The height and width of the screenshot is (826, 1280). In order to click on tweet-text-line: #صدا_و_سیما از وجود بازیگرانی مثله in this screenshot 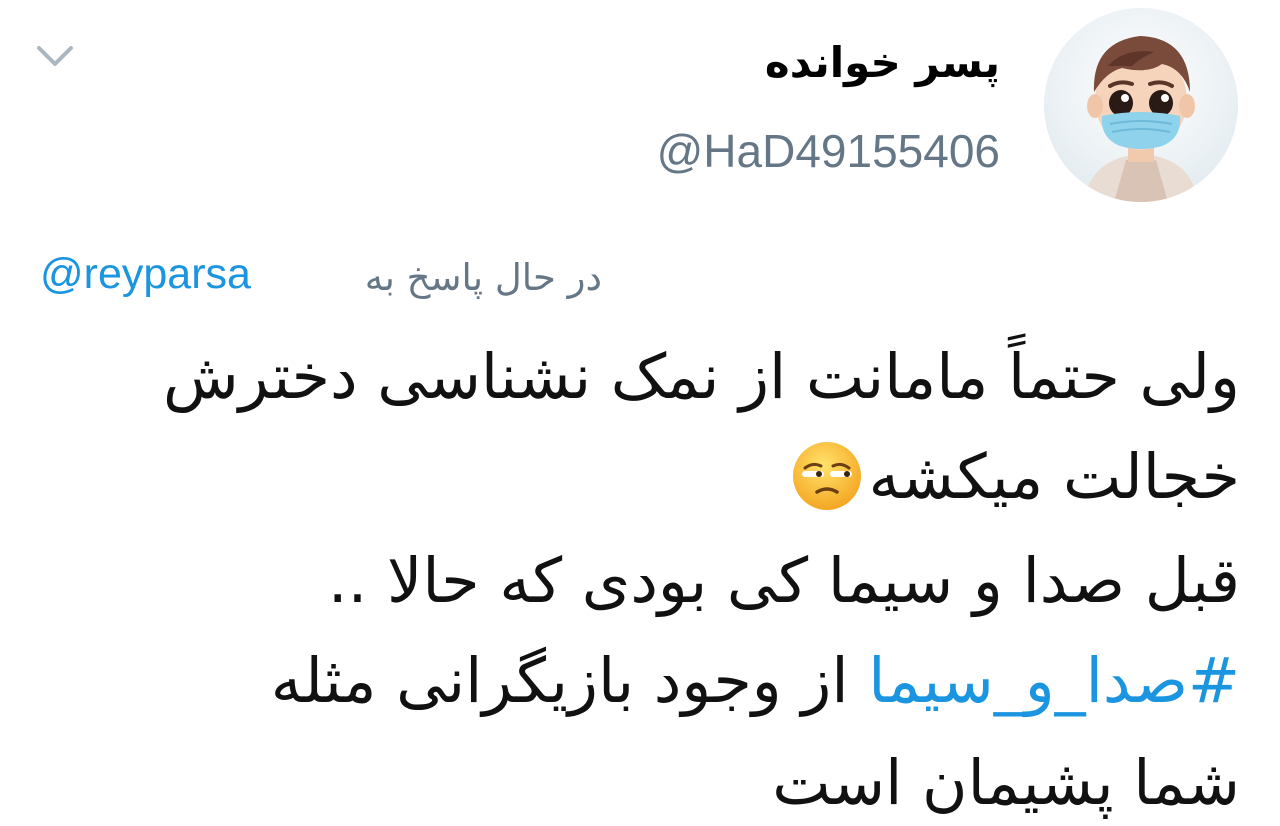, I will do `click(755, 681)`.